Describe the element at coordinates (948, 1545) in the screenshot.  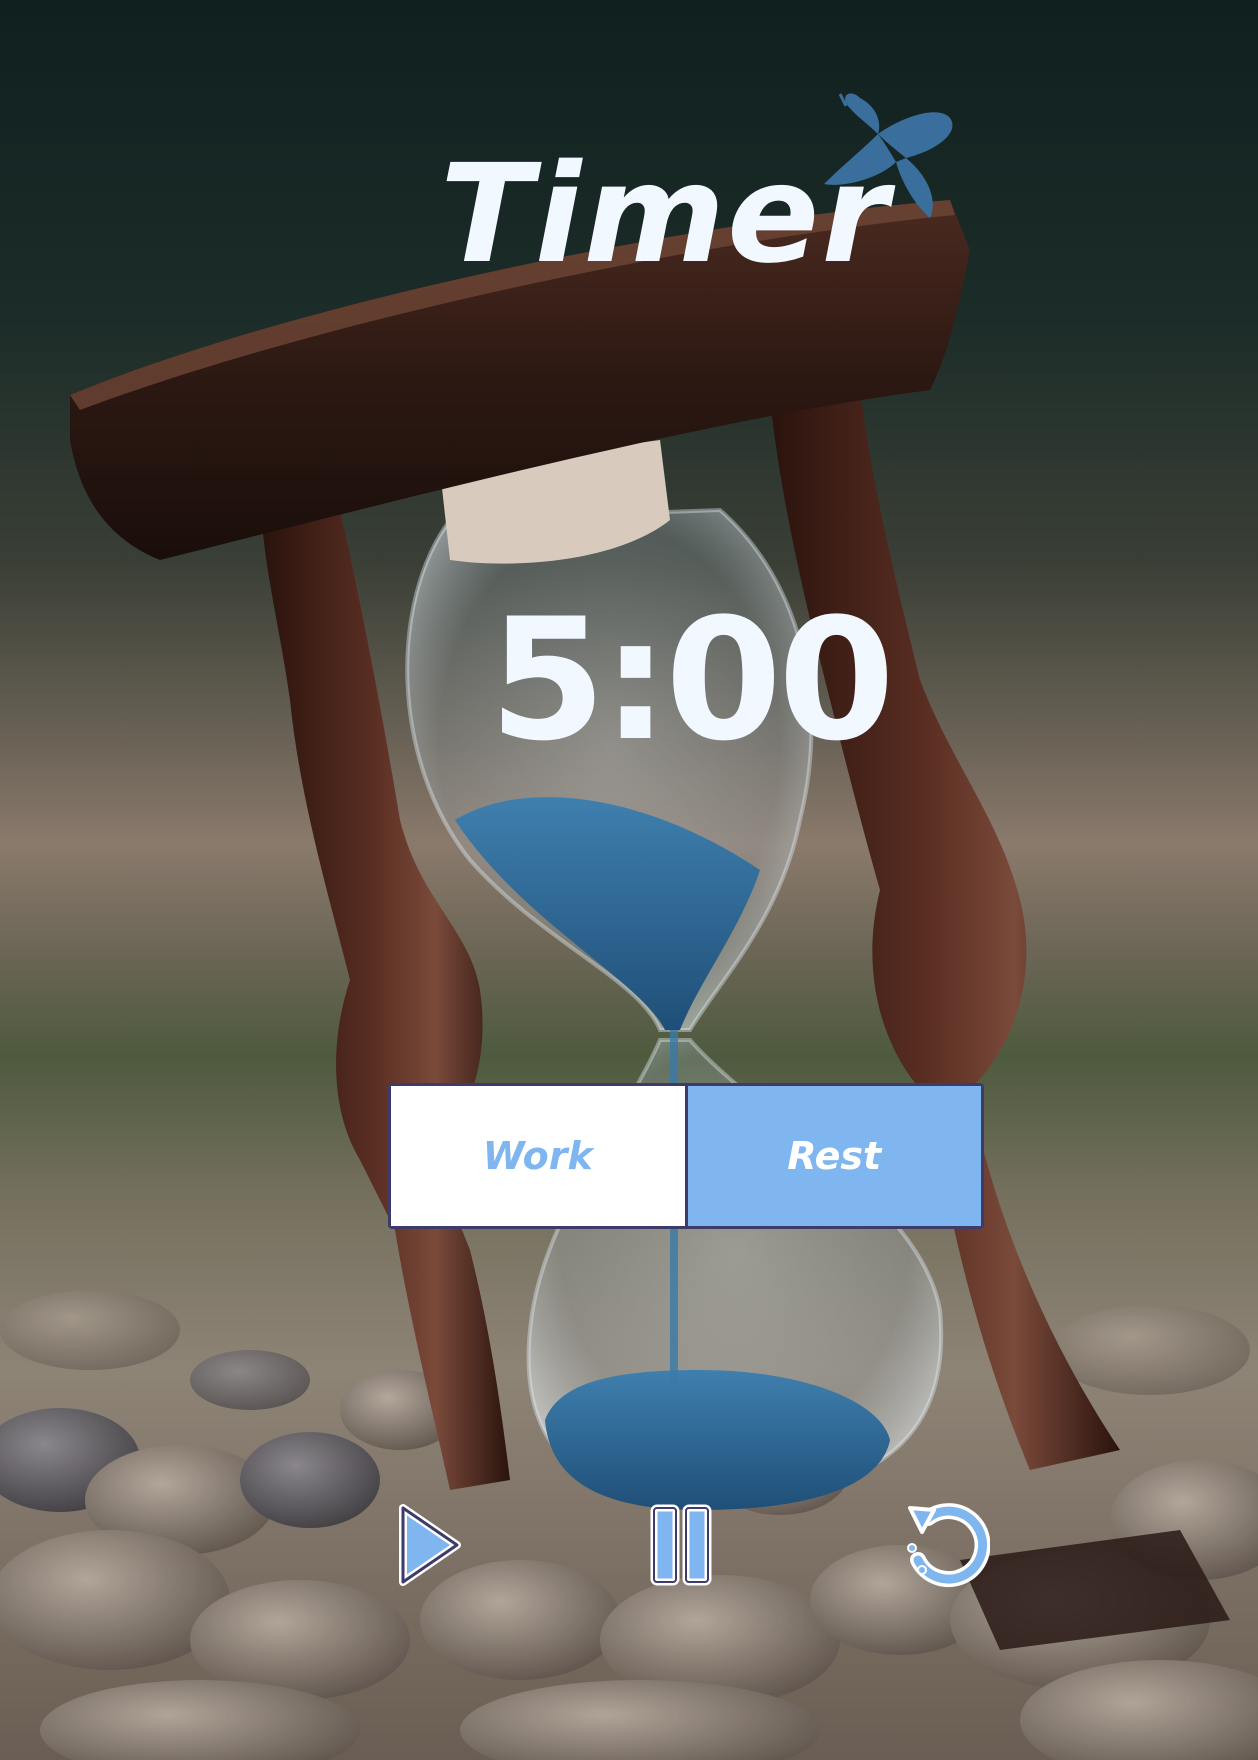
I see `reset-icon` at that location.